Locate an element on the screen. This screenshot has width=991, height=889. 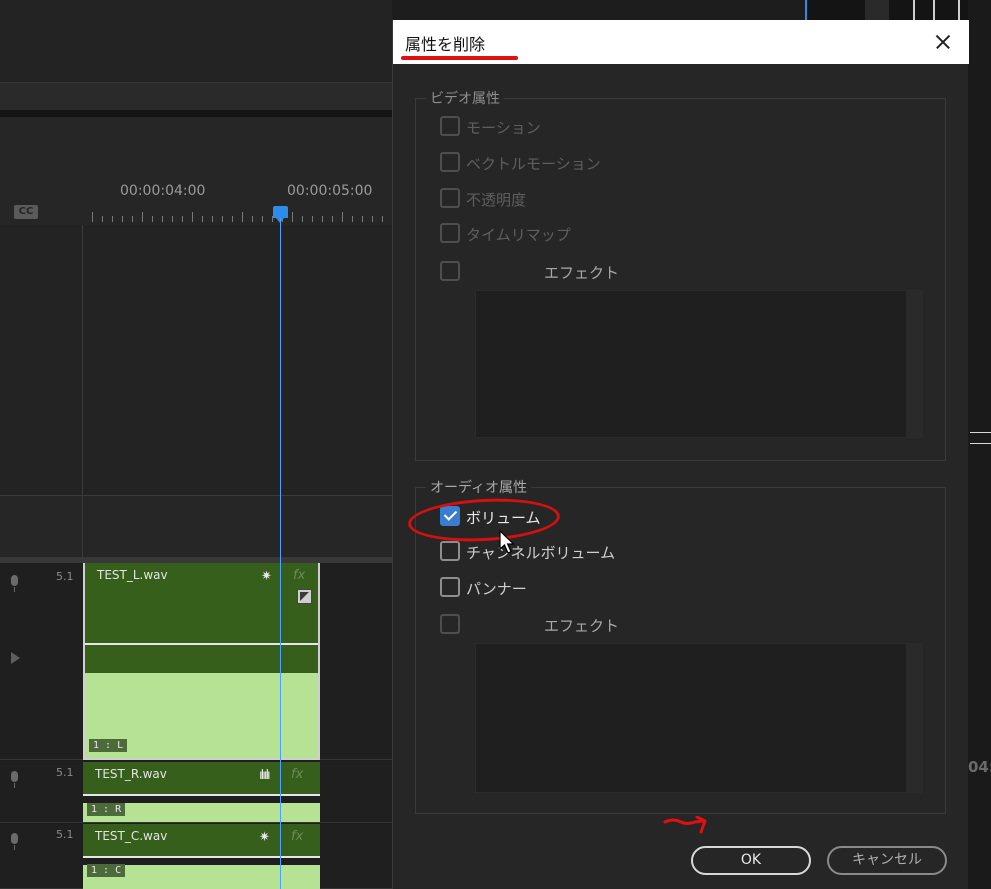
video-track-area is located at coordinates (196, 360).